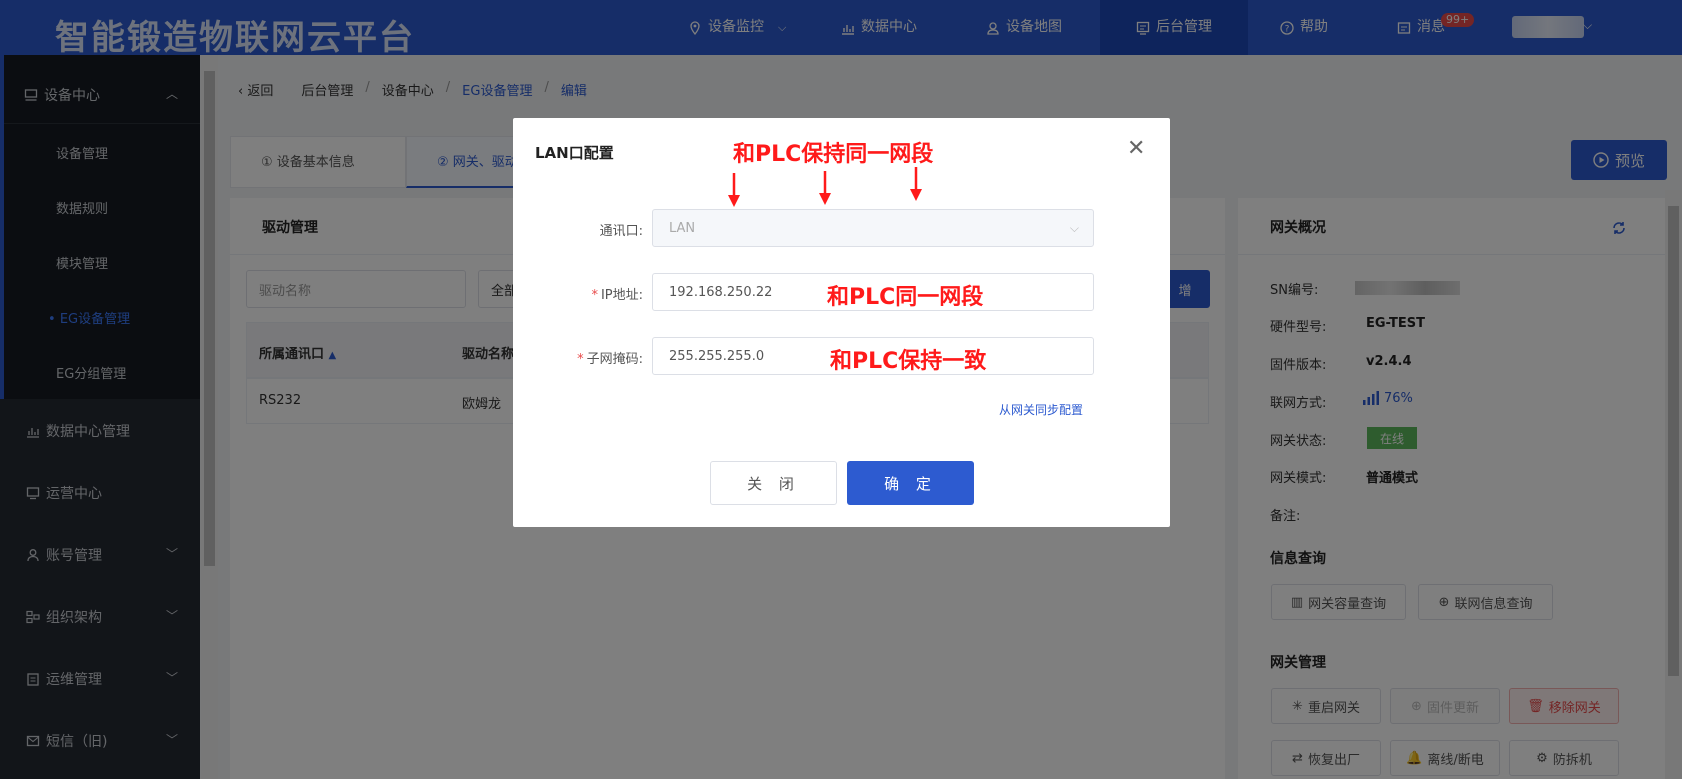 The image size is (1682, 779). Describe the element at coordinates (1136, 148) in the screenshot. I see `close-icon: ✕` at that location.